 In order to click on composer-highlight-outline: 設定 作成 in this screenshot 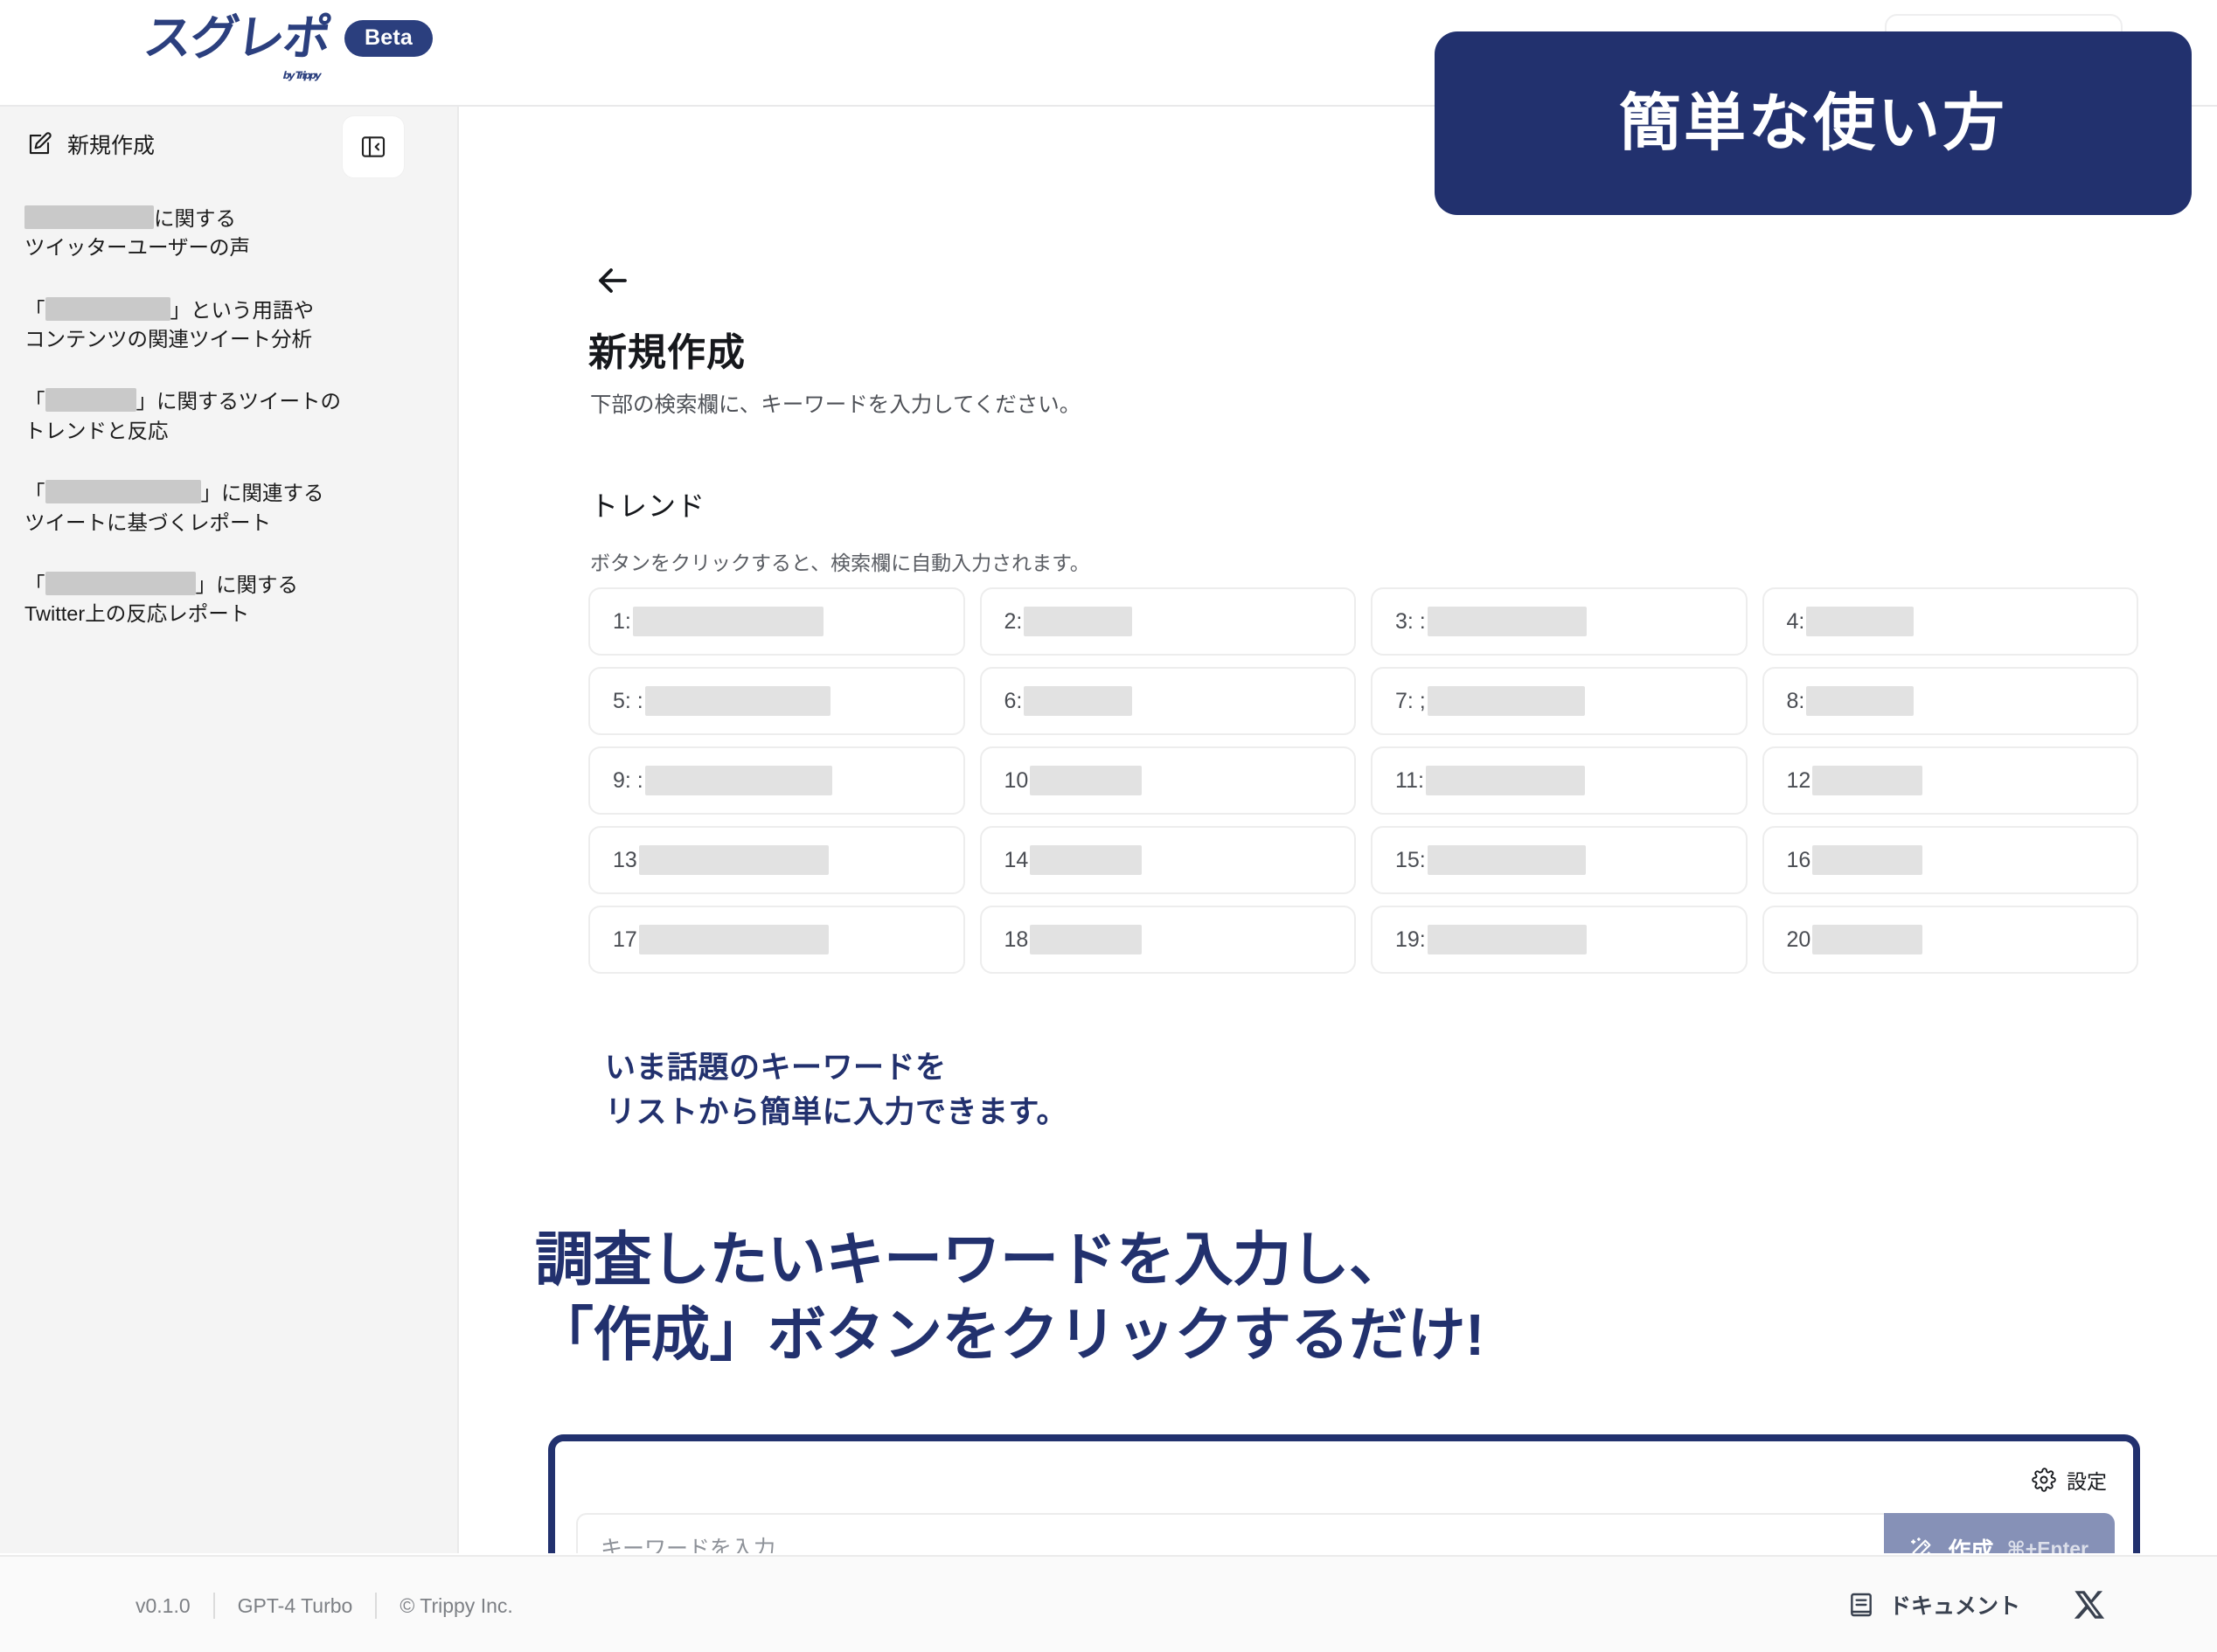, I will do `click(1344, 1494)`.